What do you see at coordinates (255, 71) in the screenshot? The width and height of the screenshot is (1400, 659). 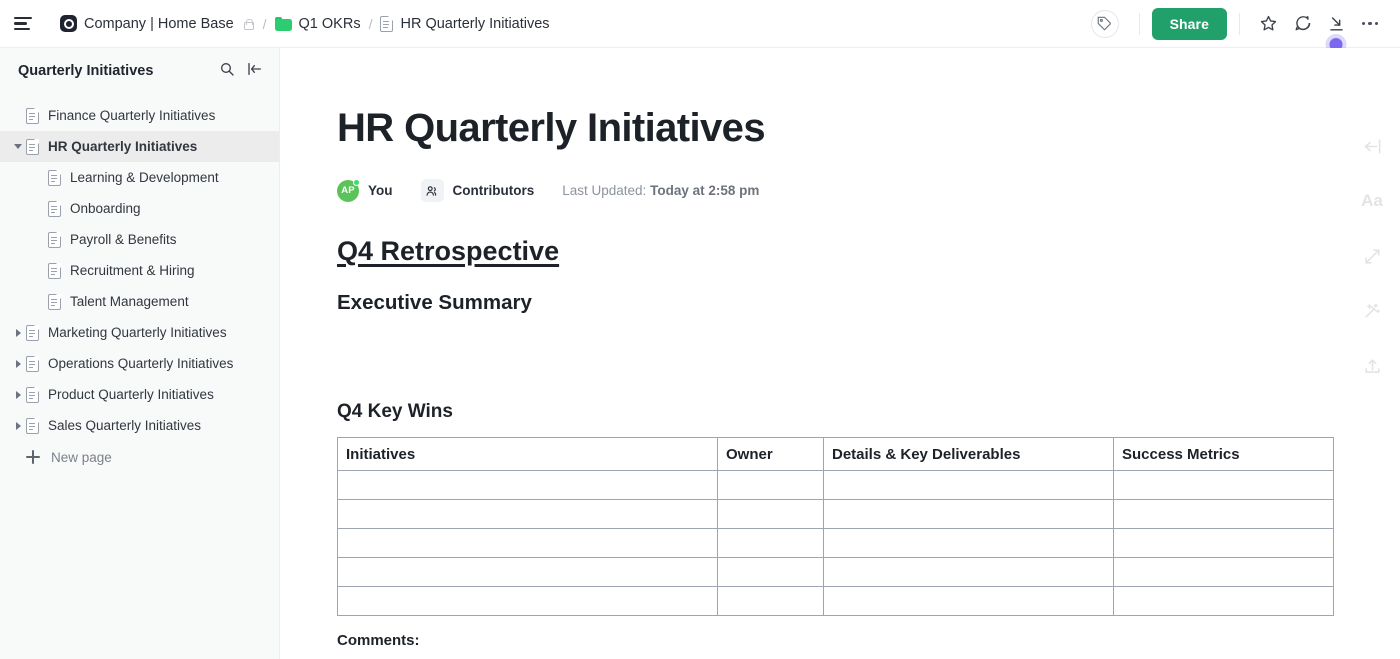 I see `collapse-sidebar-icon` at bounding box center [255, 71].